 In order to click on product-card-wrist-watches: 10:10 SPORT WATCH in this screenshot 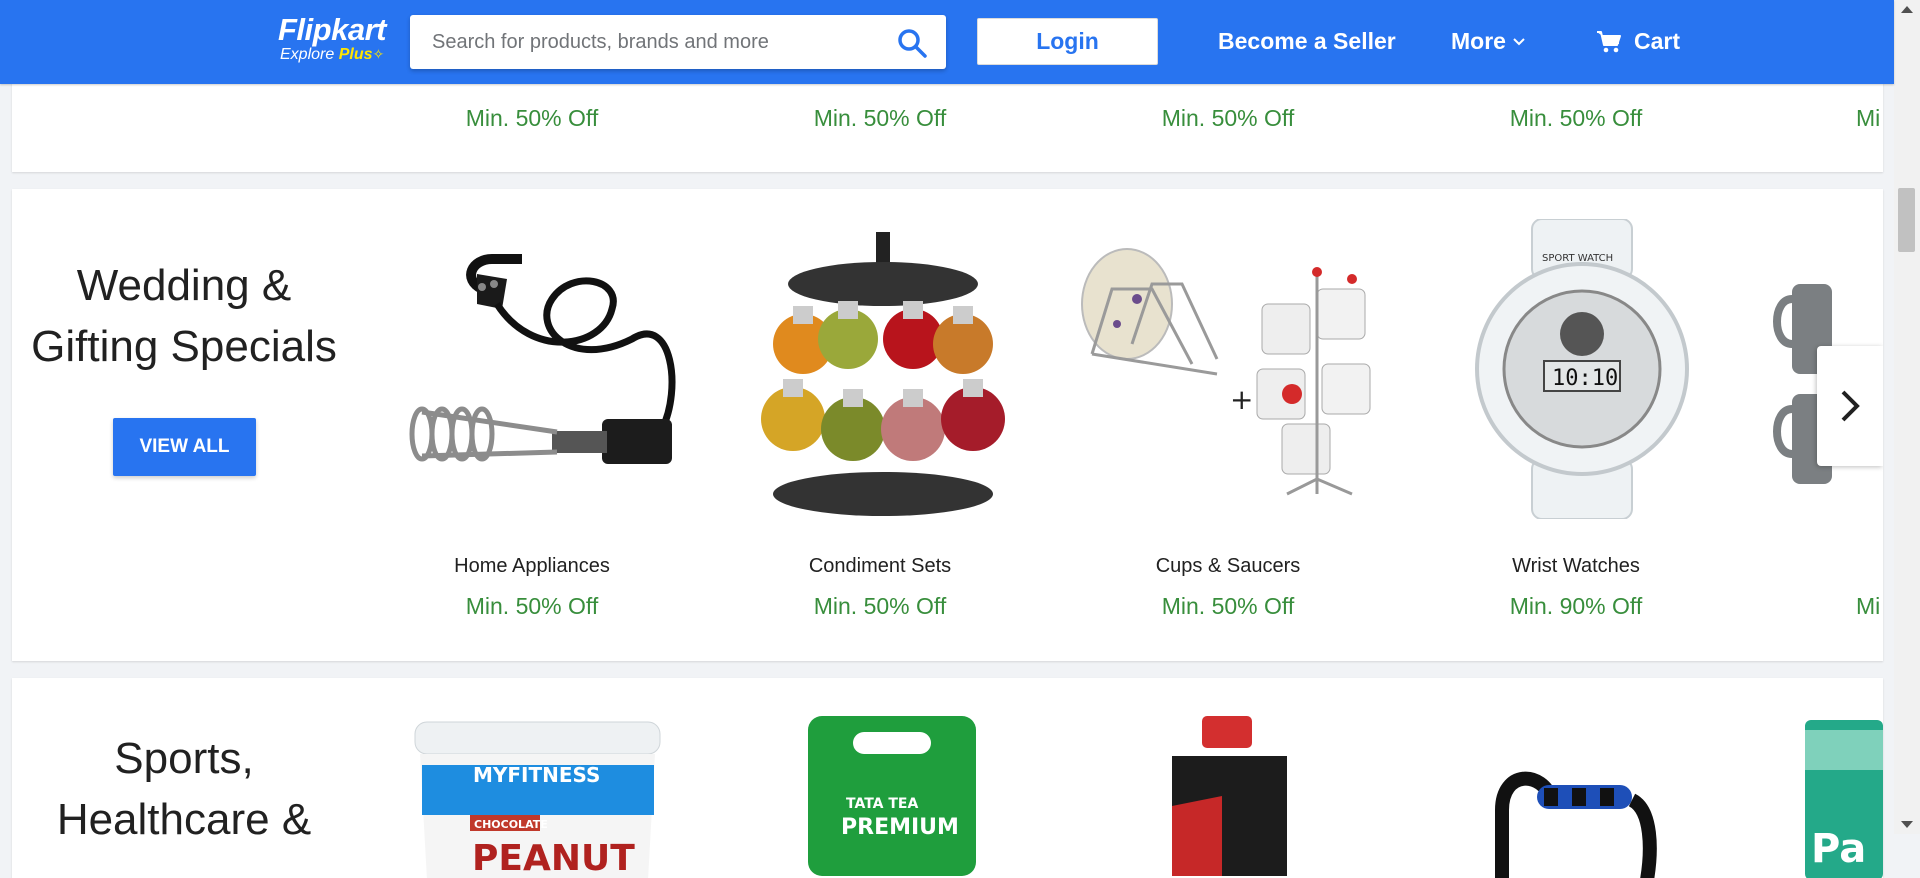, I will do `click(1582, 369)`.